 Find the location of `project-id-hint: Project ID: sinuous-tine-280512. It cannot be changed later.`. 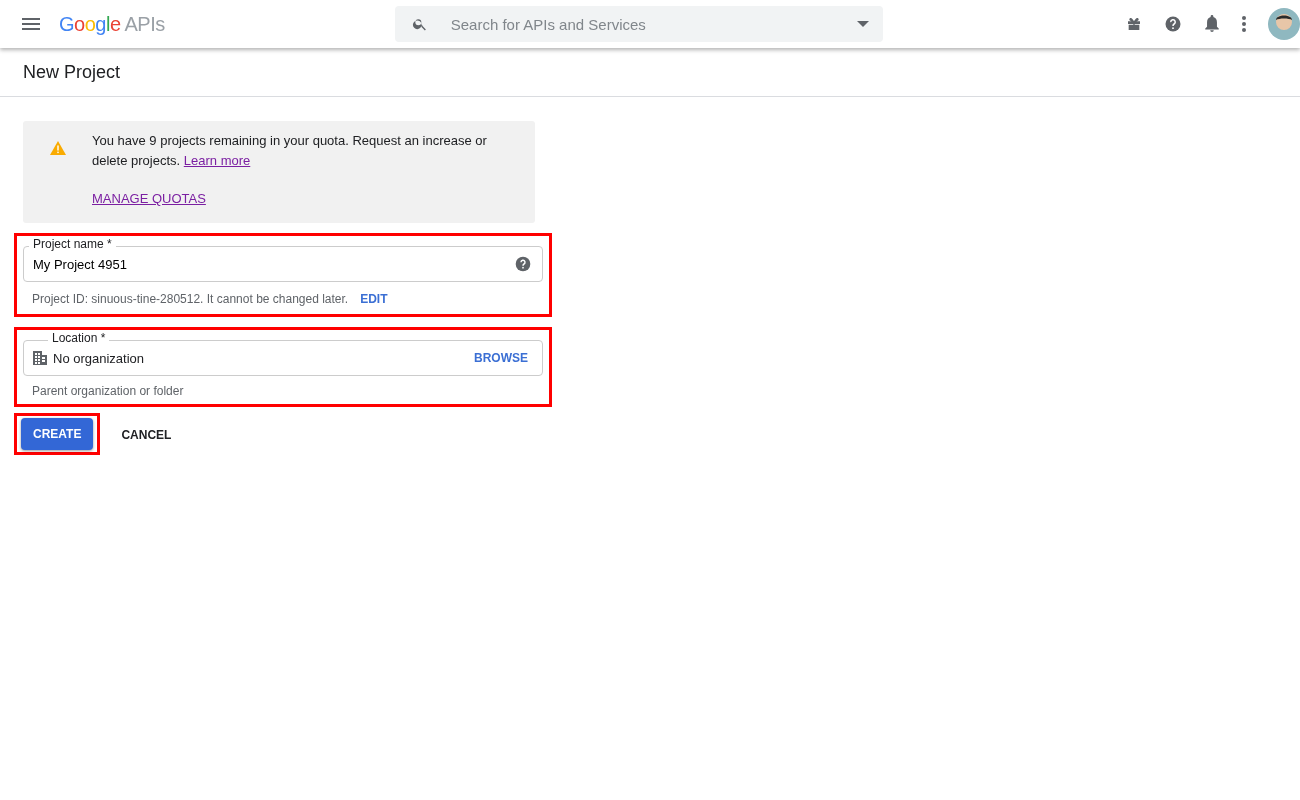

project-id-hint: Project ID: sinuous-tine-280512. It cannot be changed later. is located at coordinates (190, 299).